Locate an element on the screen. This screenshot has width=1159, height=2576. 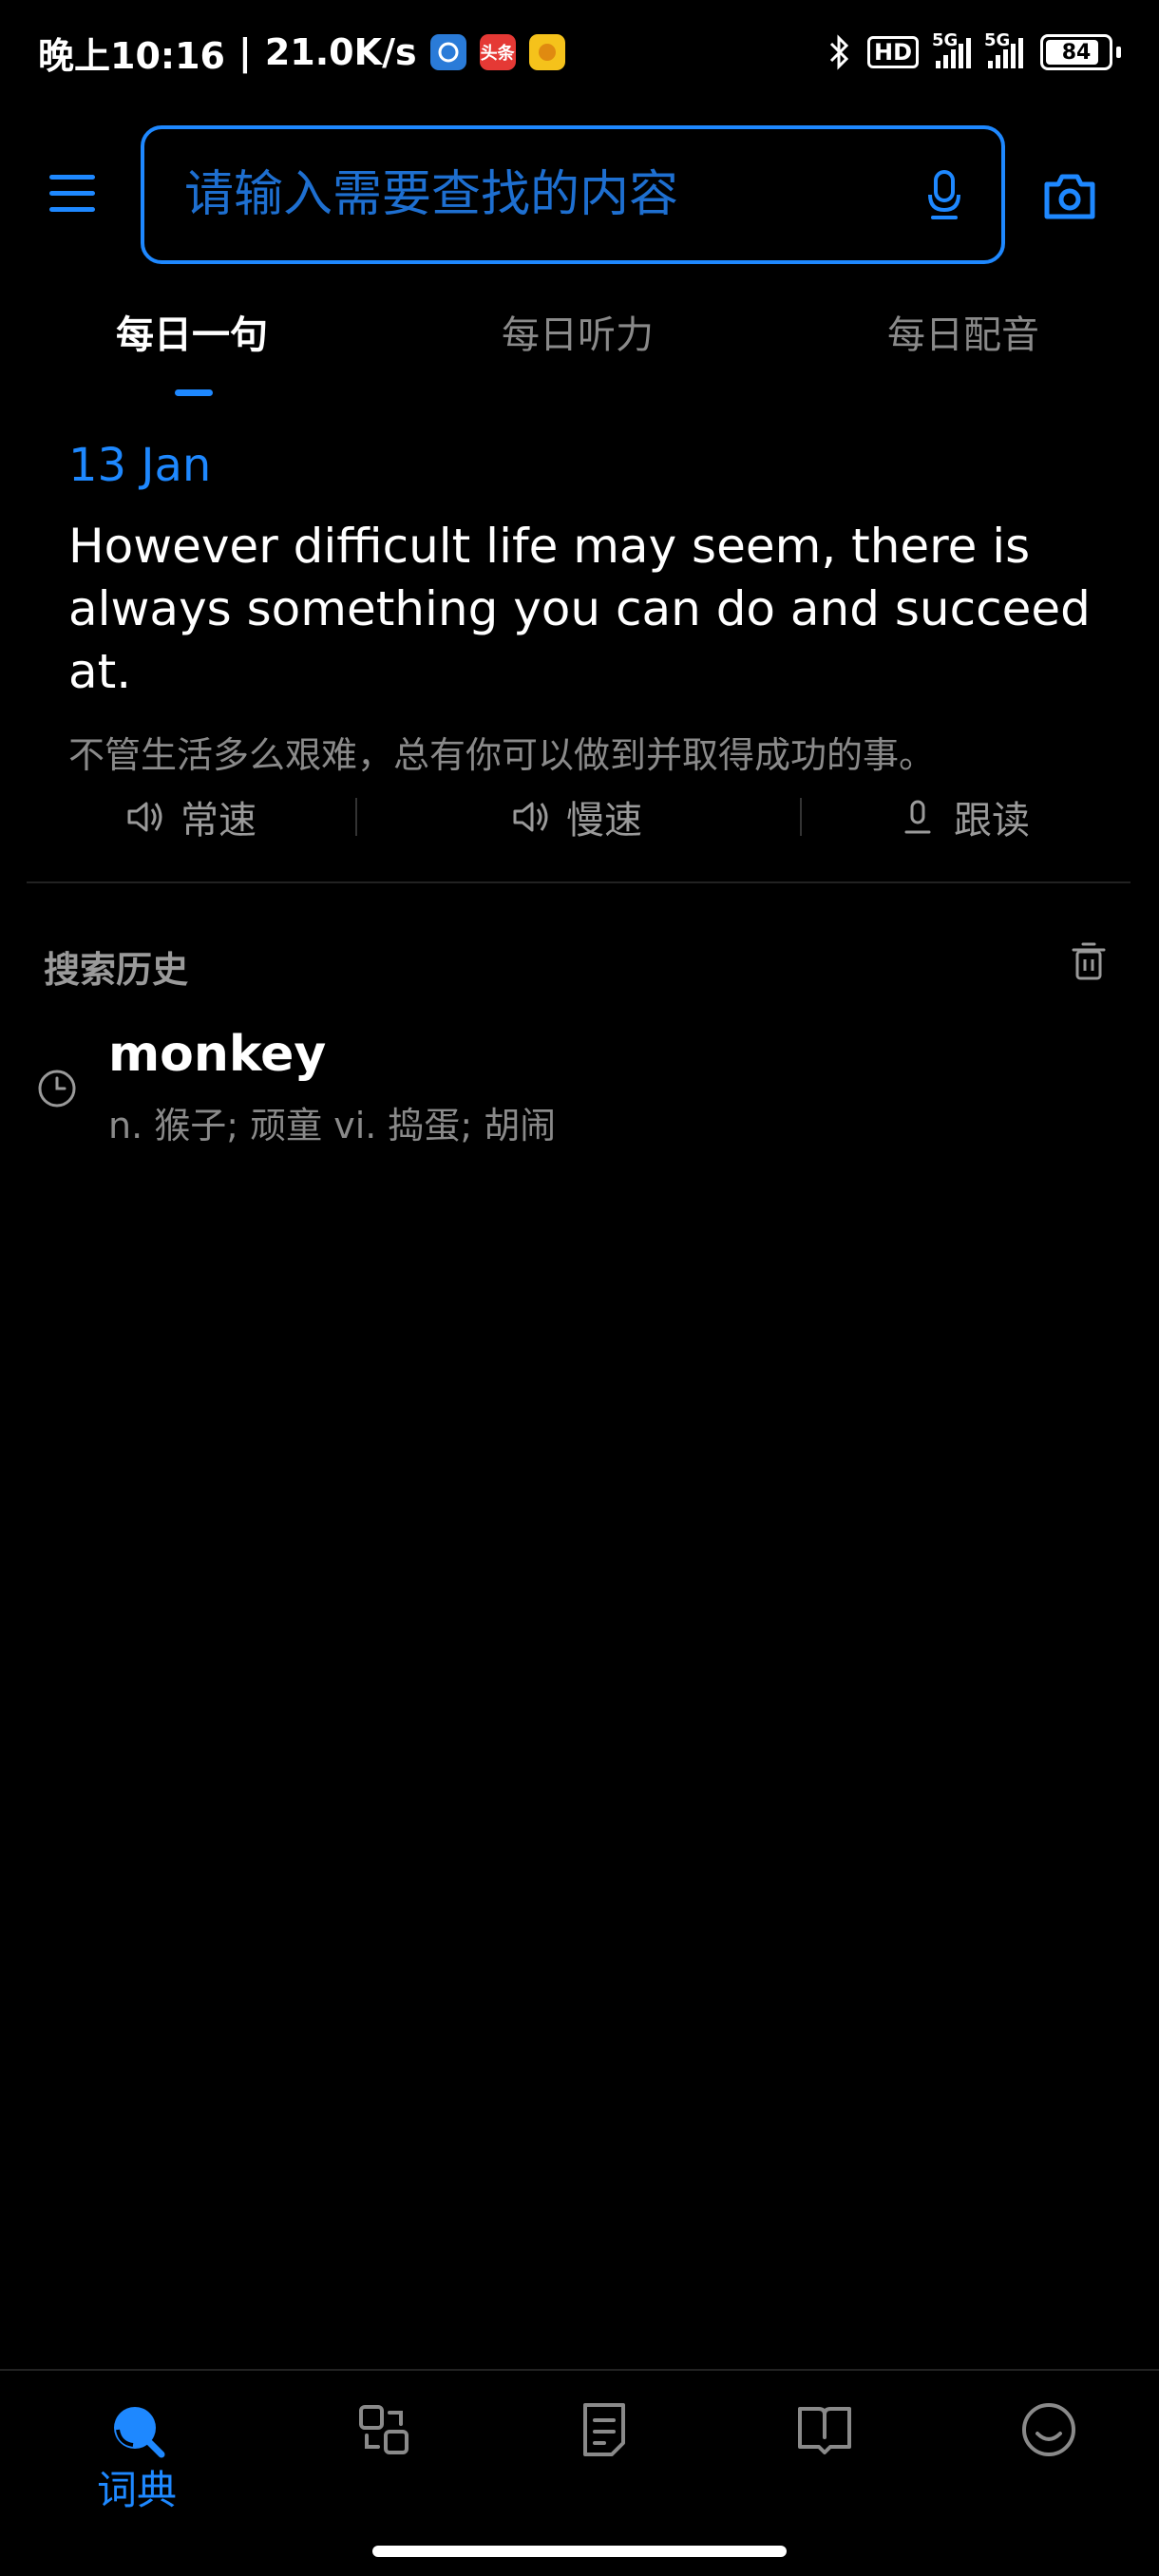
history-definition: n. 猴子; 顽童 vi. 捣蛋; 胡闹 is located at coordinates (332, 1125).